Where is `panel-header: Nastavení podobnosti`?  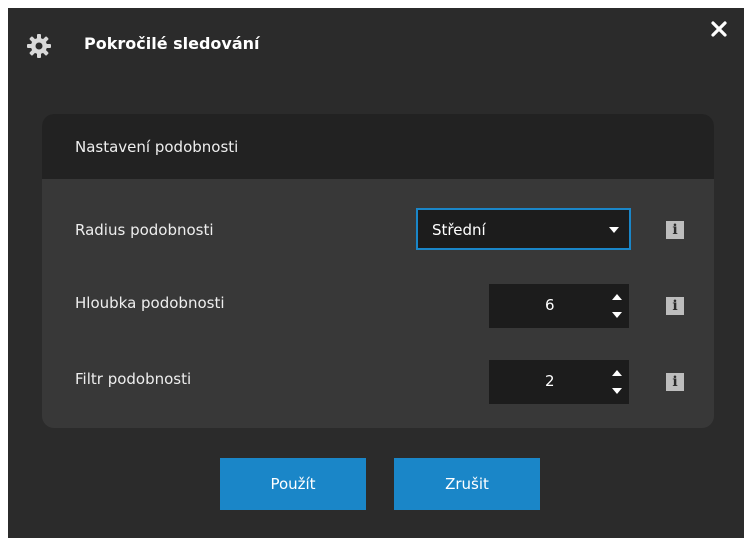 panel-header: Nastavení podobnosti is located at coordinates (378, 146).